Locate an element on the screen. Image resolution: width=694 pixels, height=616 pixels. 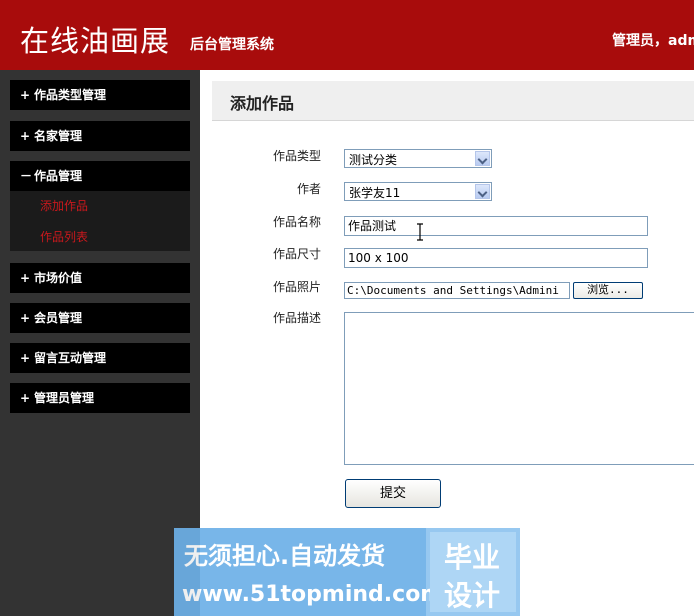
name-input: 作品测试 is located at coordinates (496, 226).